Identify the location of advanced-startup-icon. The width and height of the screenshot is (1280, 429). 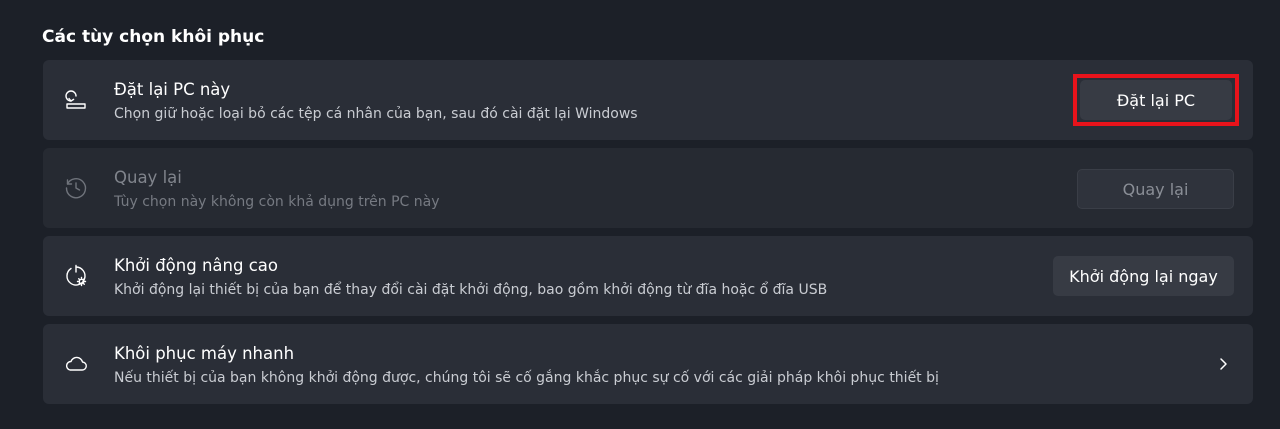
(76, 276).